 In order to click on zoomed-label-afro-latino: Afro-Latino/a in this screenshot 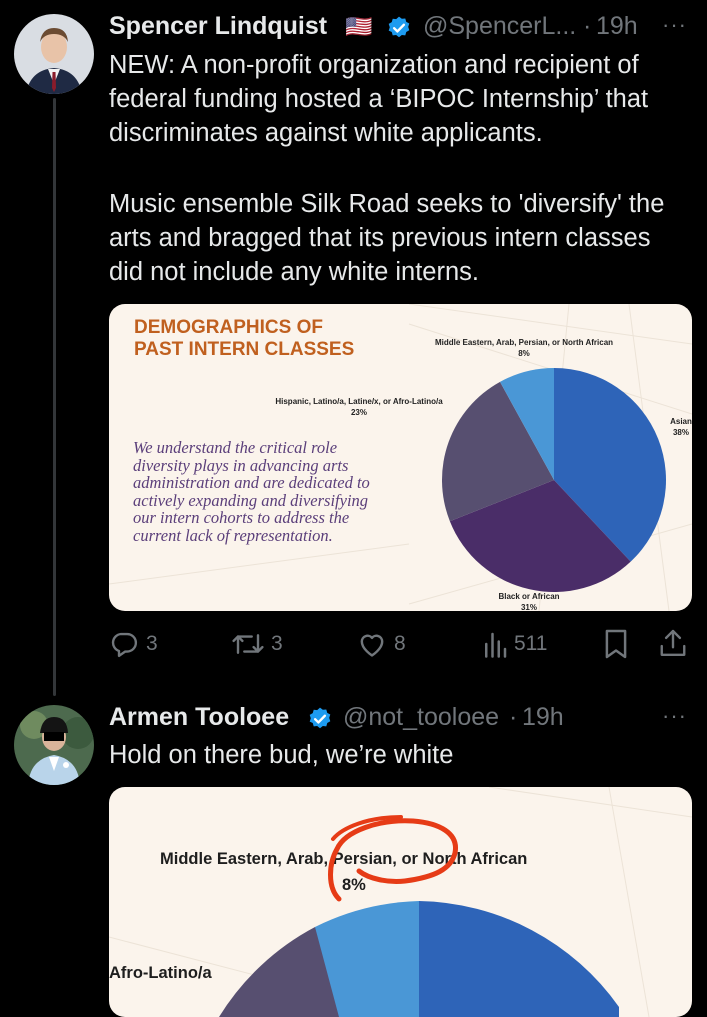, I will do `click(160, 973)`.